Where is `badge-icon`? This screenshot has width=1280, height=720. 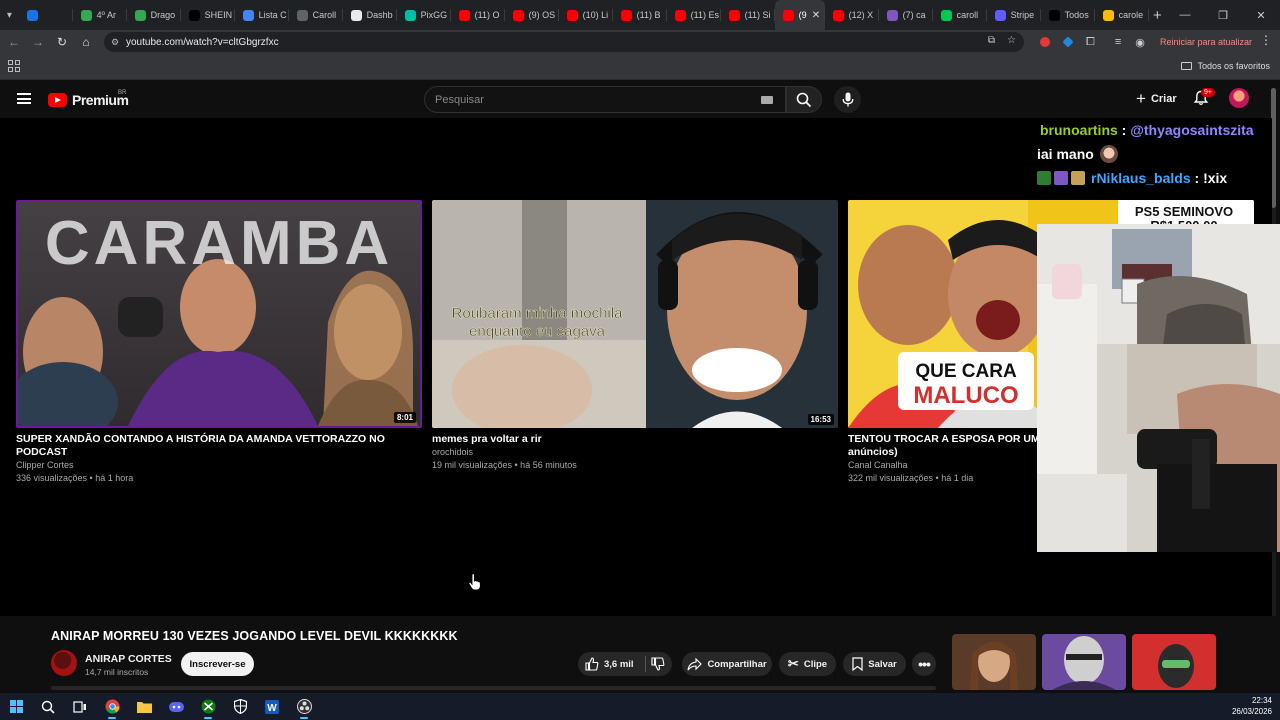 badge-icon is located at coordinates (1044, 178).